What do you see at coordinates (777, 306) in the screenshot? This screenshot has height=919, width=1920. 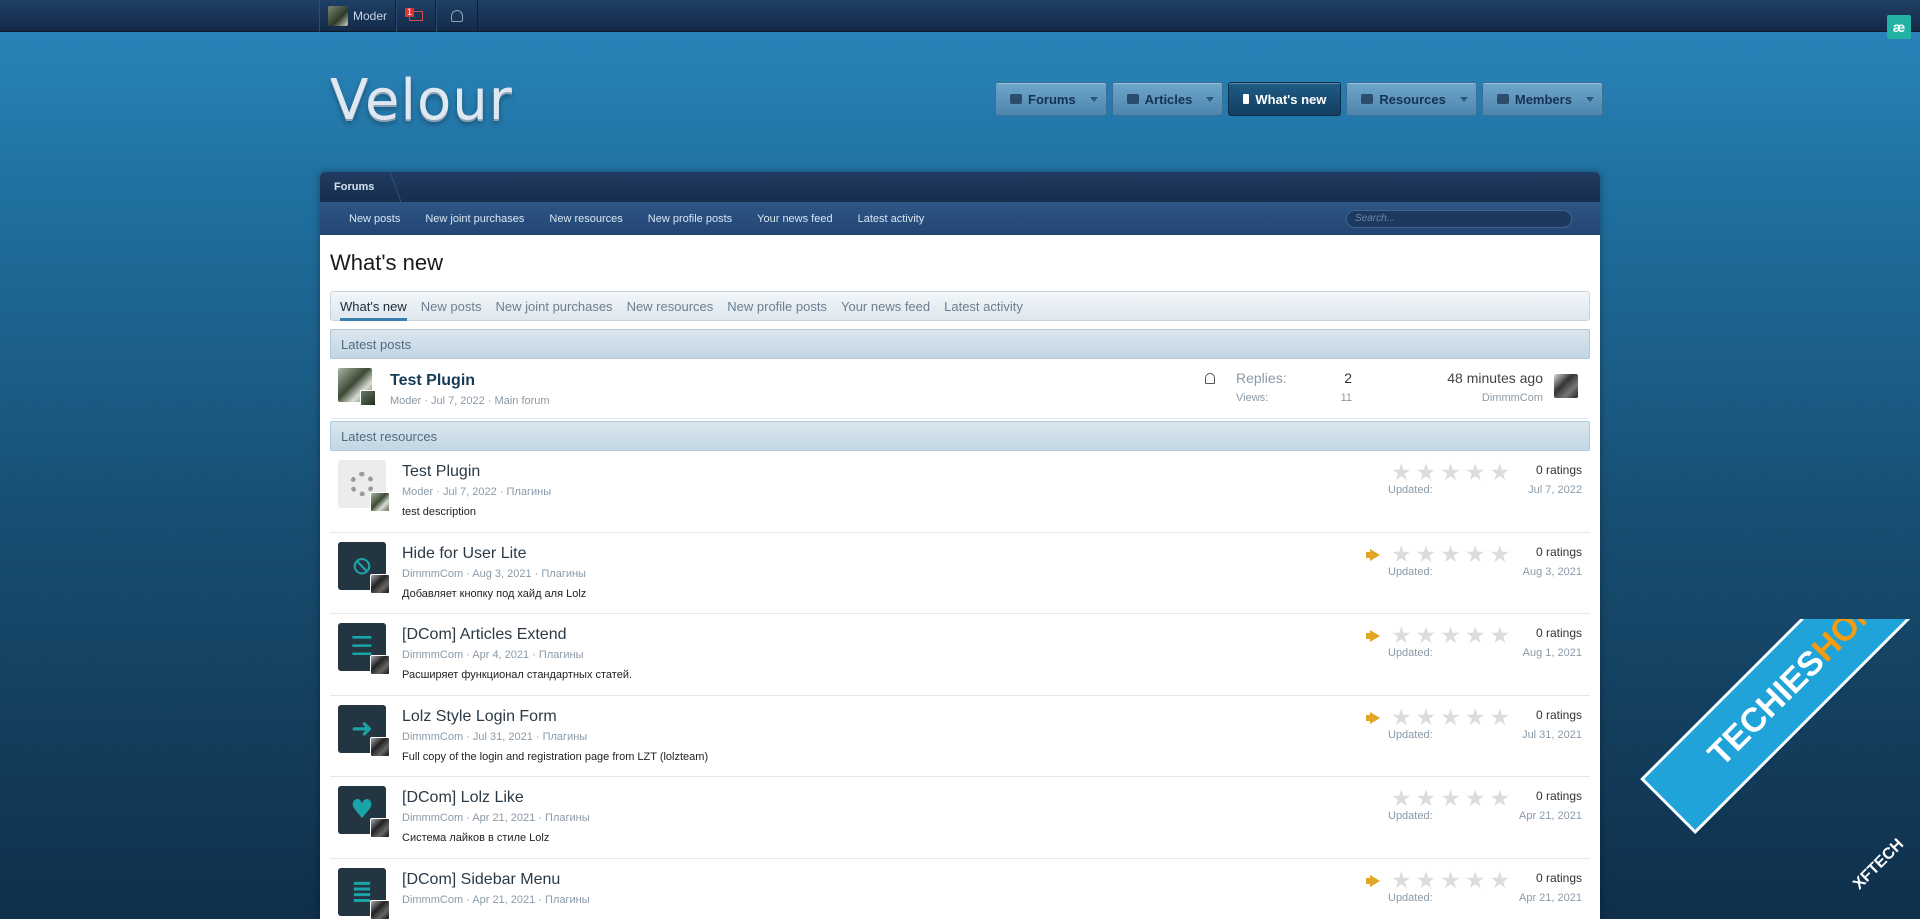 I see `tab-new-profile-posts: New profile posts` at bounding box center [777, 306].